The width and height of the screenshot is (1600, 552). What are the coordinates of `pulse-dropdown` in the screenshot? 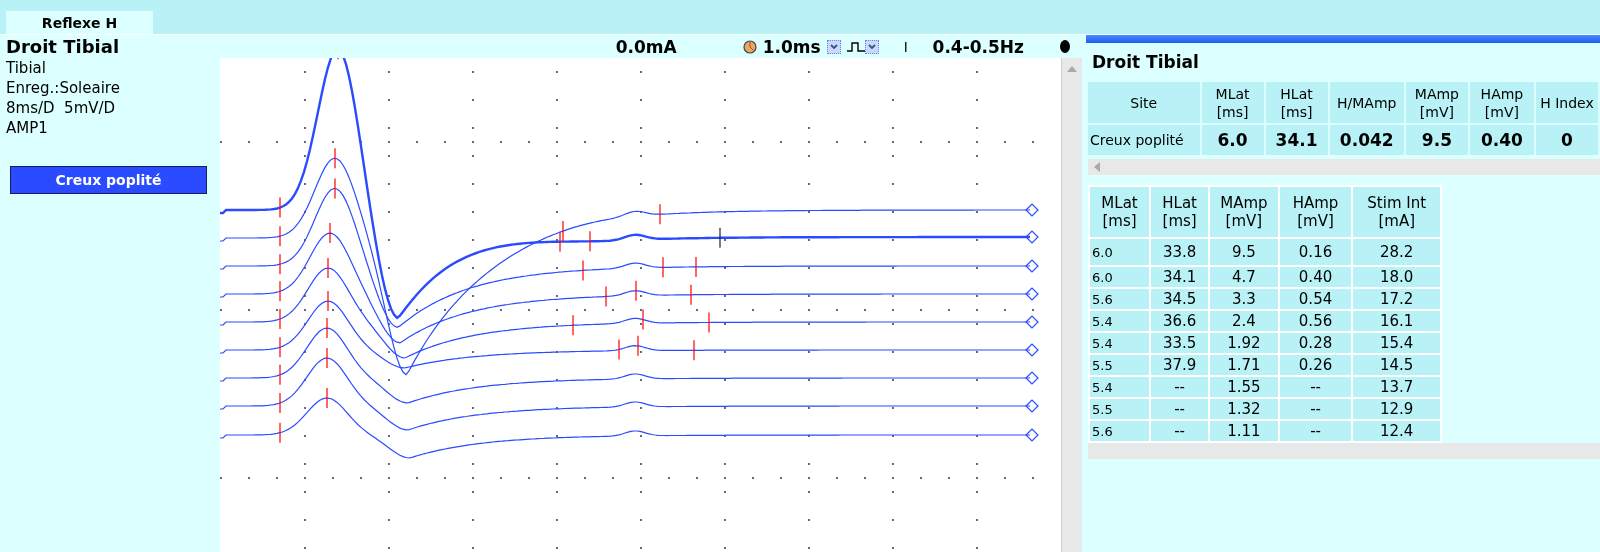 It's located at (871, 46).